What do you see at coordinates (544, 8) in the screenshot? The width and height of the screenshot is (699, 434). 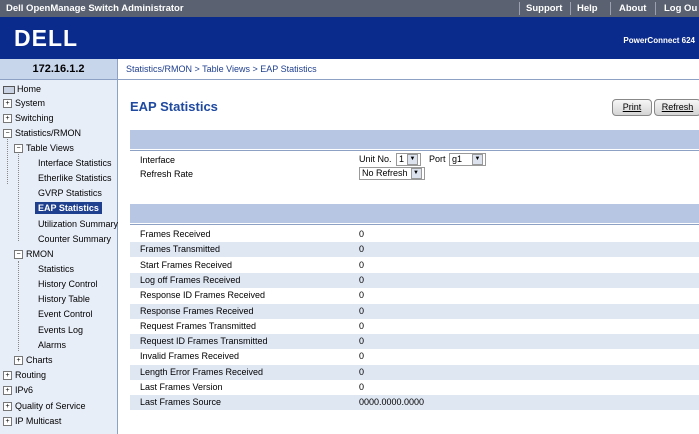 I see `support-link: Support` at bounding box center [544, 8].